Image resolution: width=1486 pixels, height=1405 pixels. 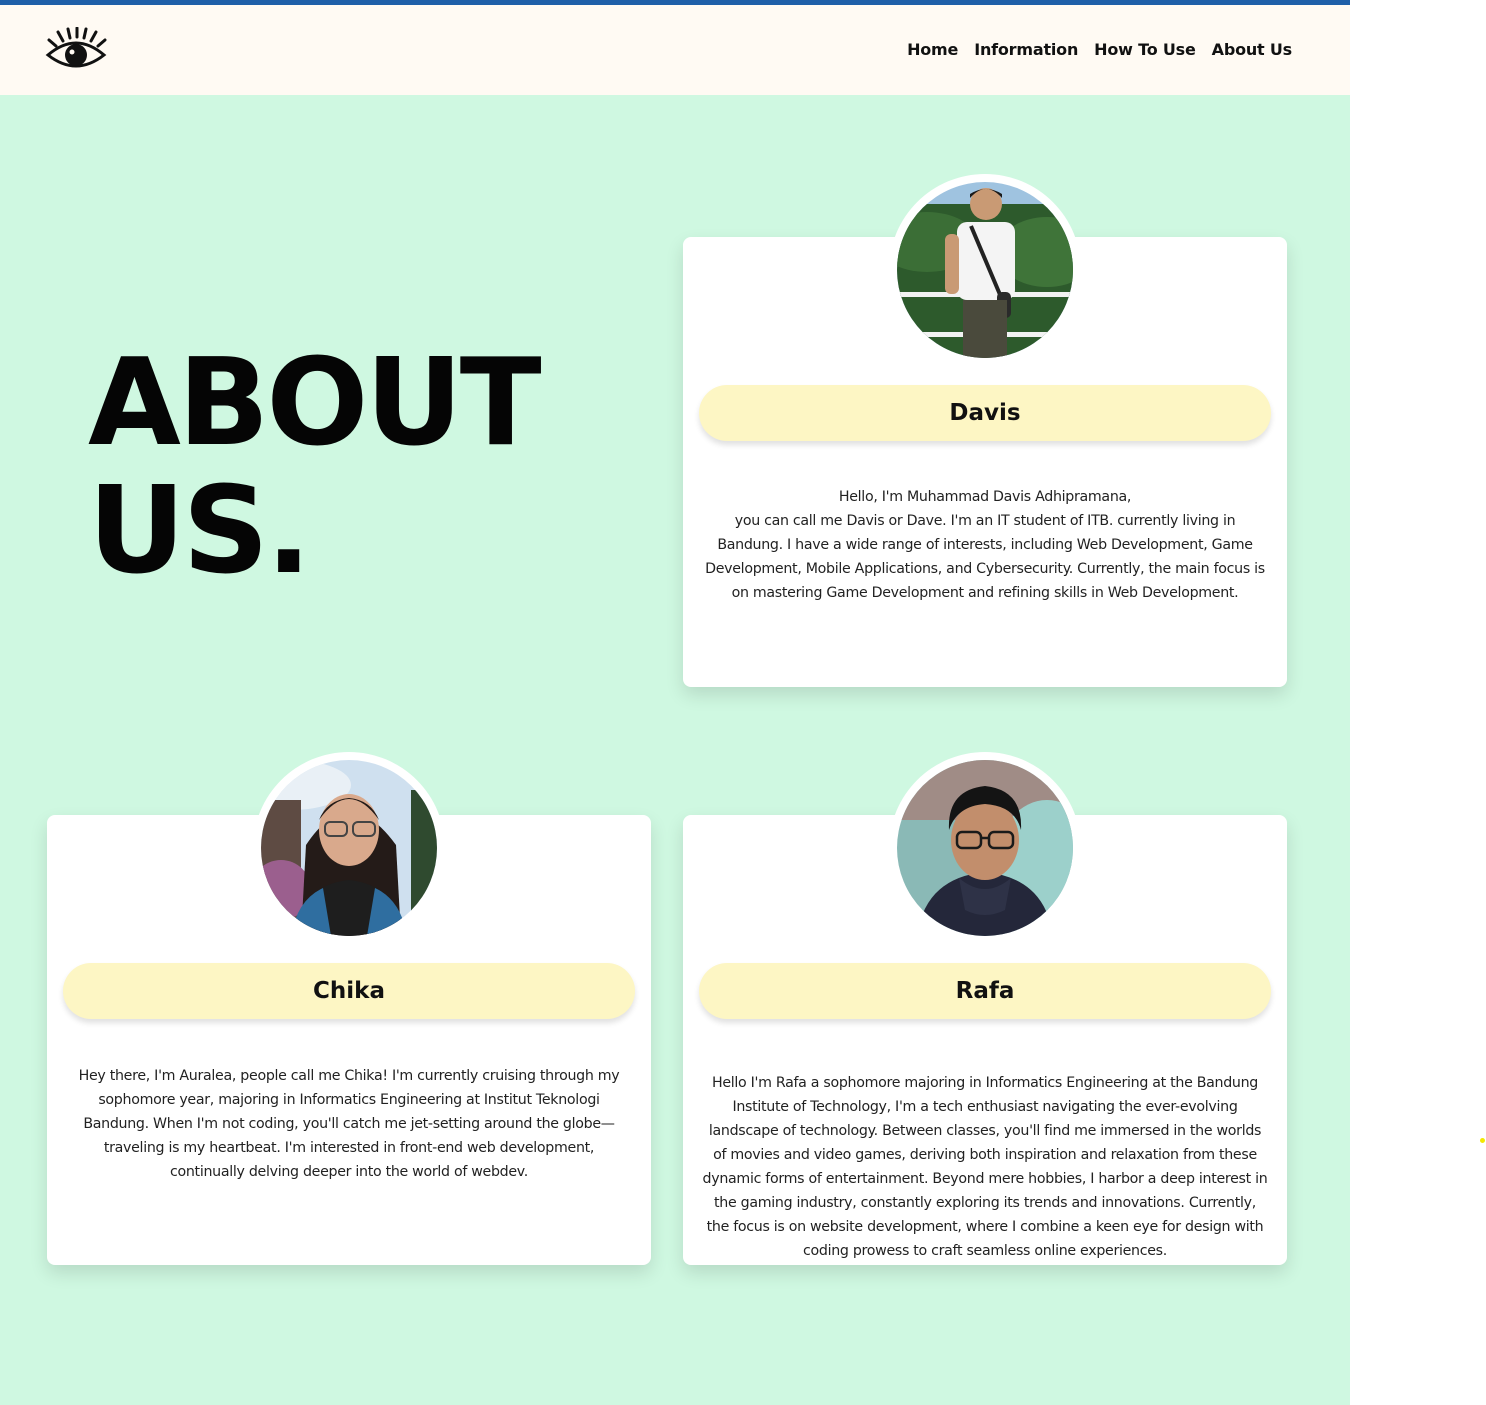 I want to click on member-name: Davis, so click(x=985, y=413).